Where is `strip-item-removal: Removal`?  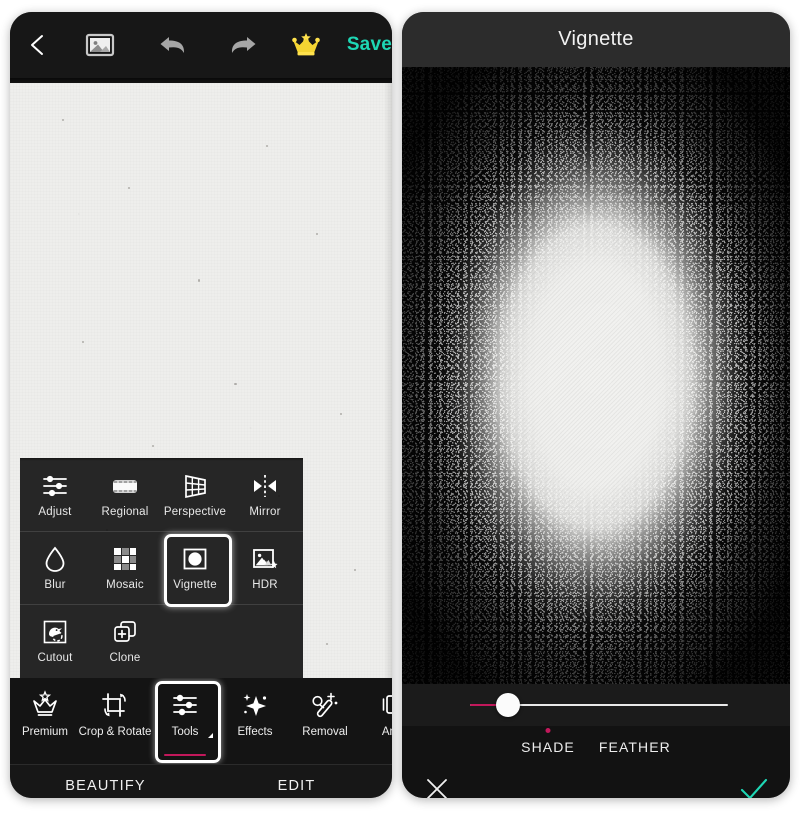 strip-item-removal: Removal is located at coordinates (325, 721).